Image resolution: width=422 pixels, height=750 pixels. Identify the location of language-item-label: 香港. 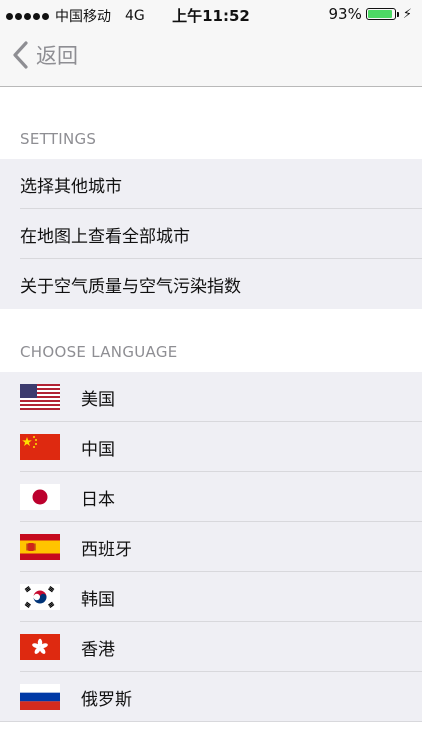
(98, 649).